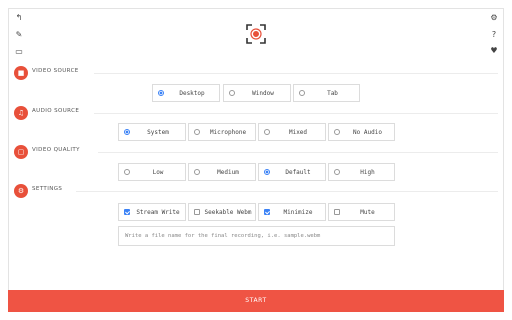 This screenshot has width=512, height=320. I want to click on filename-input, so click(256, 236).